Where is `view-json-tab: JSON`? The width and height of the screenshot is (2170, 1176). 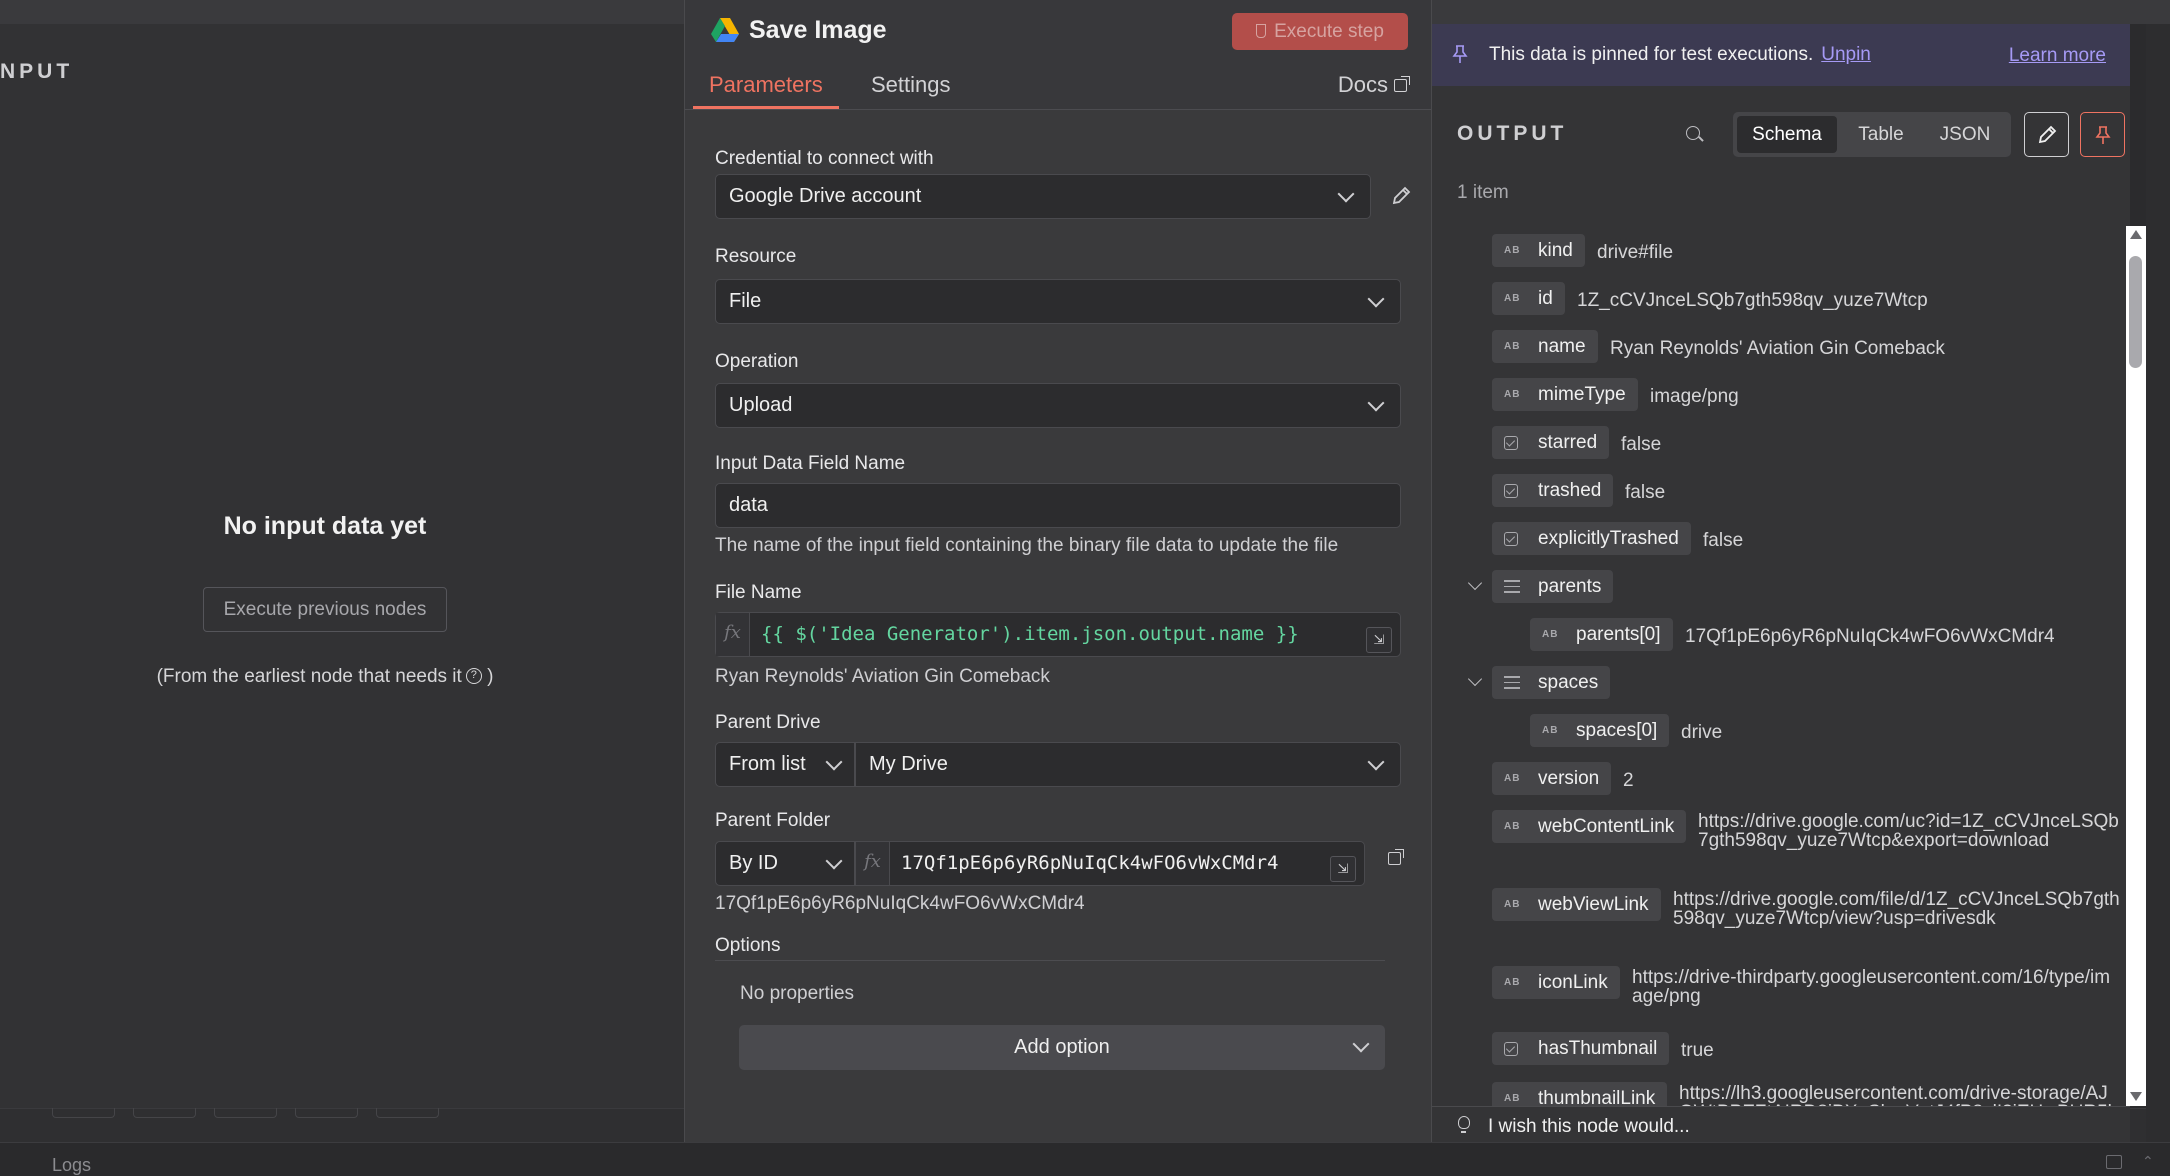 view-json-tab: JSON is located at coordinates (1965, 134).